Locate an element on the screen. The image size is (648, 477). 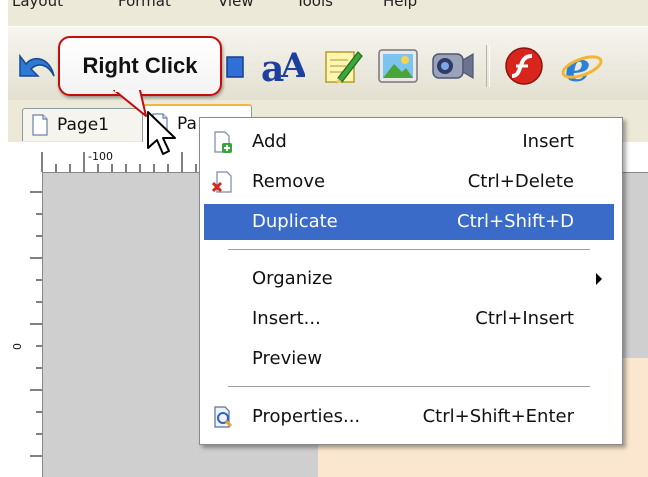
menu-item-insert: Insert... Ctrl+Insert is located at coordinates (409, 319).